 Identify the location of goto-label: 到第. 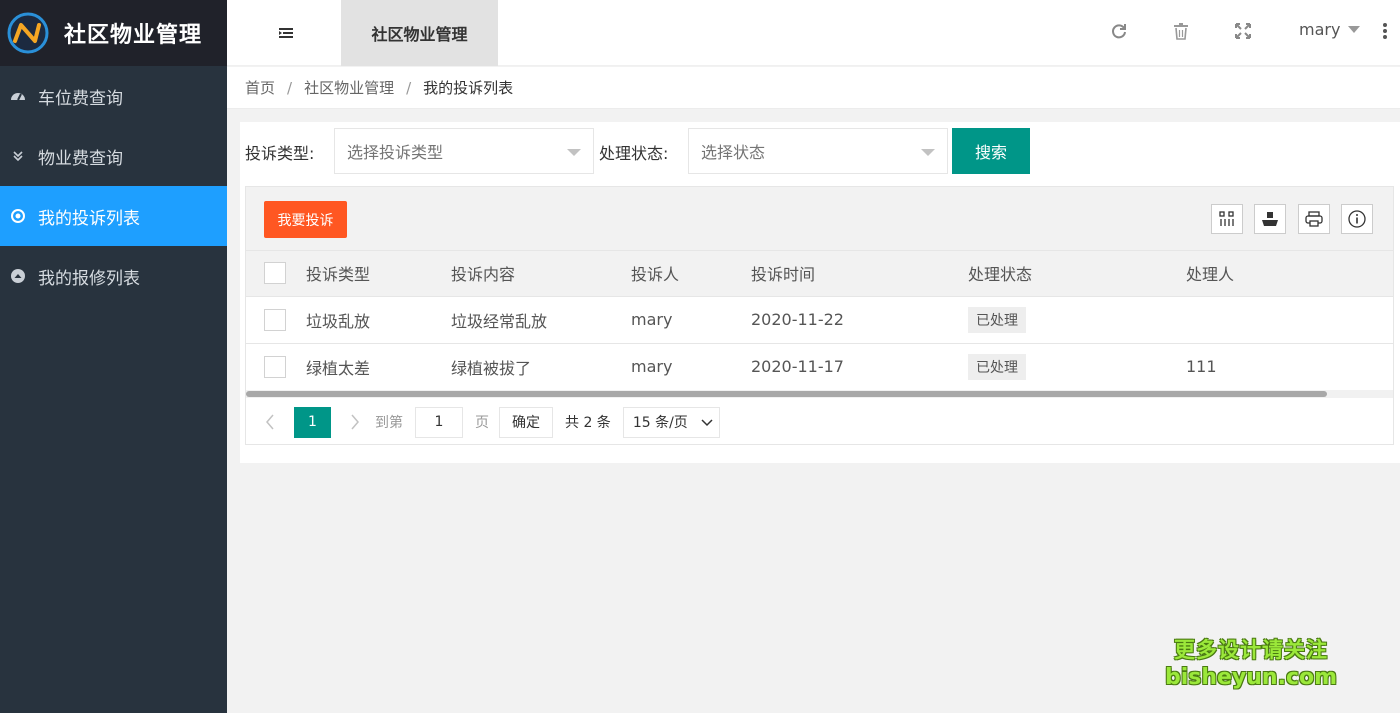
(389, 423).